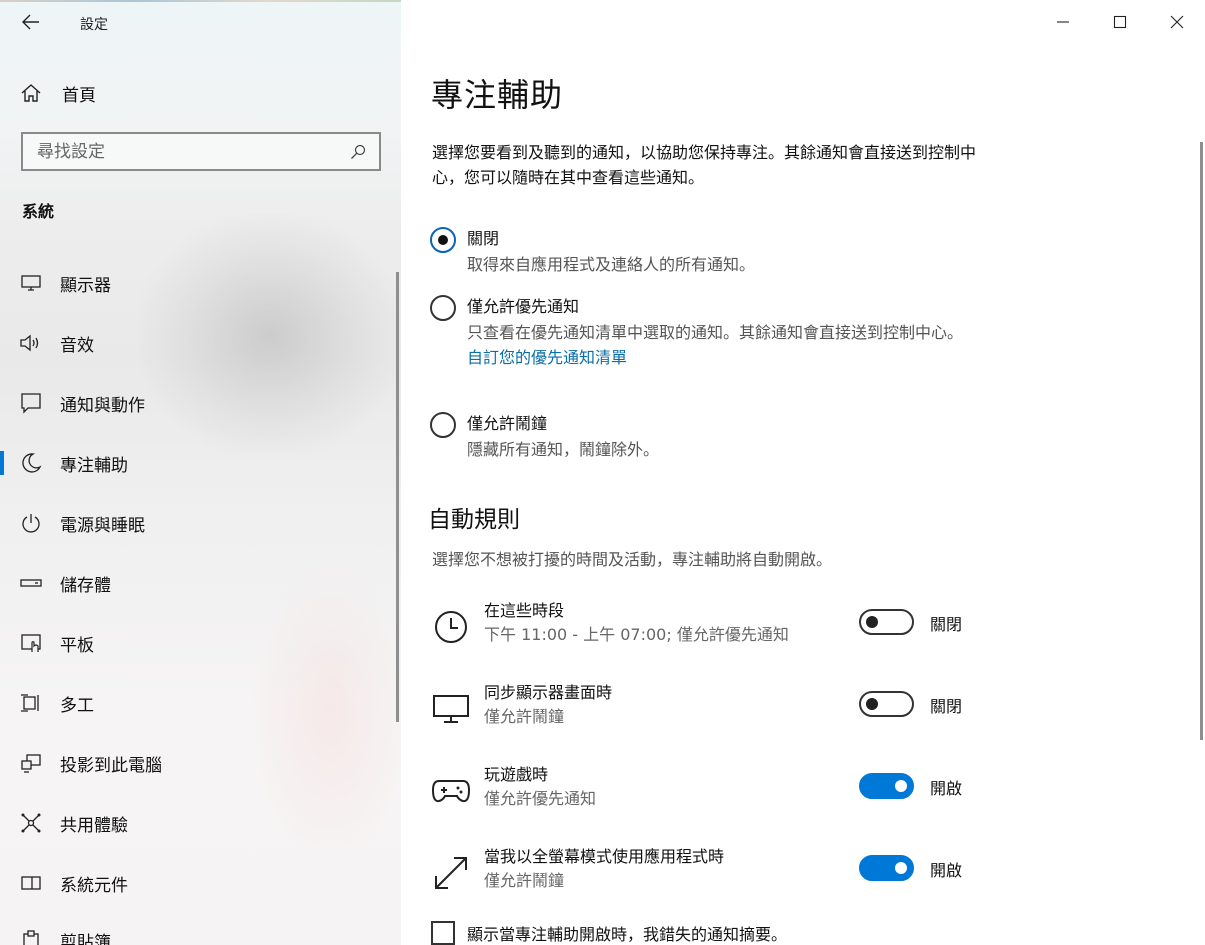 The image size is (1205, 945). What do you see at coordinates (524, 716) in the screenshot?
I see `rule-subtitle: 僅允許鬧鐘` at bounding box center [524, 716].